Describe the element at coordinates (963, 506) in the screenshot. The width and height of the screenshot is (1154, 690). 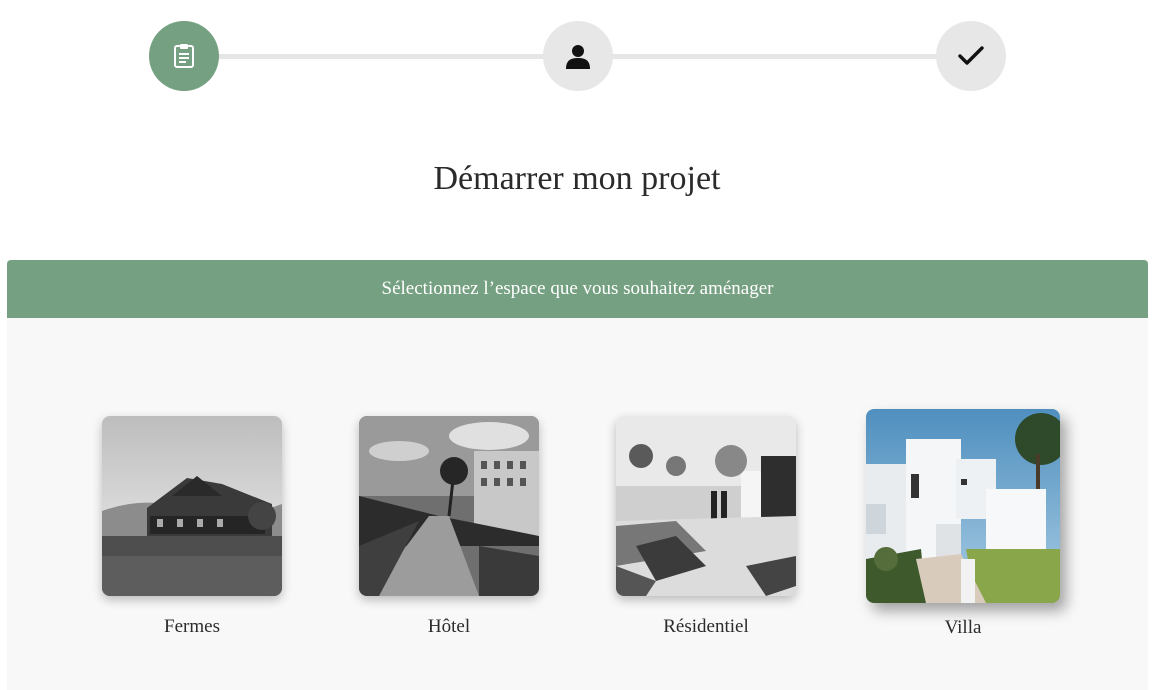
I see `villa-photo` at that location.